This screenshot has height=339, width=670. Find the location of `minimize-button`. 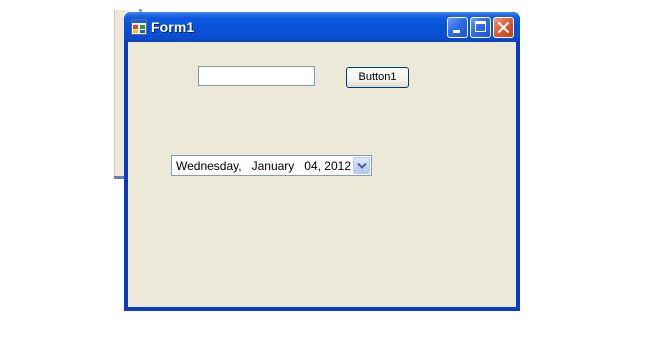

minimize-button is located at coordinates (457, 27).